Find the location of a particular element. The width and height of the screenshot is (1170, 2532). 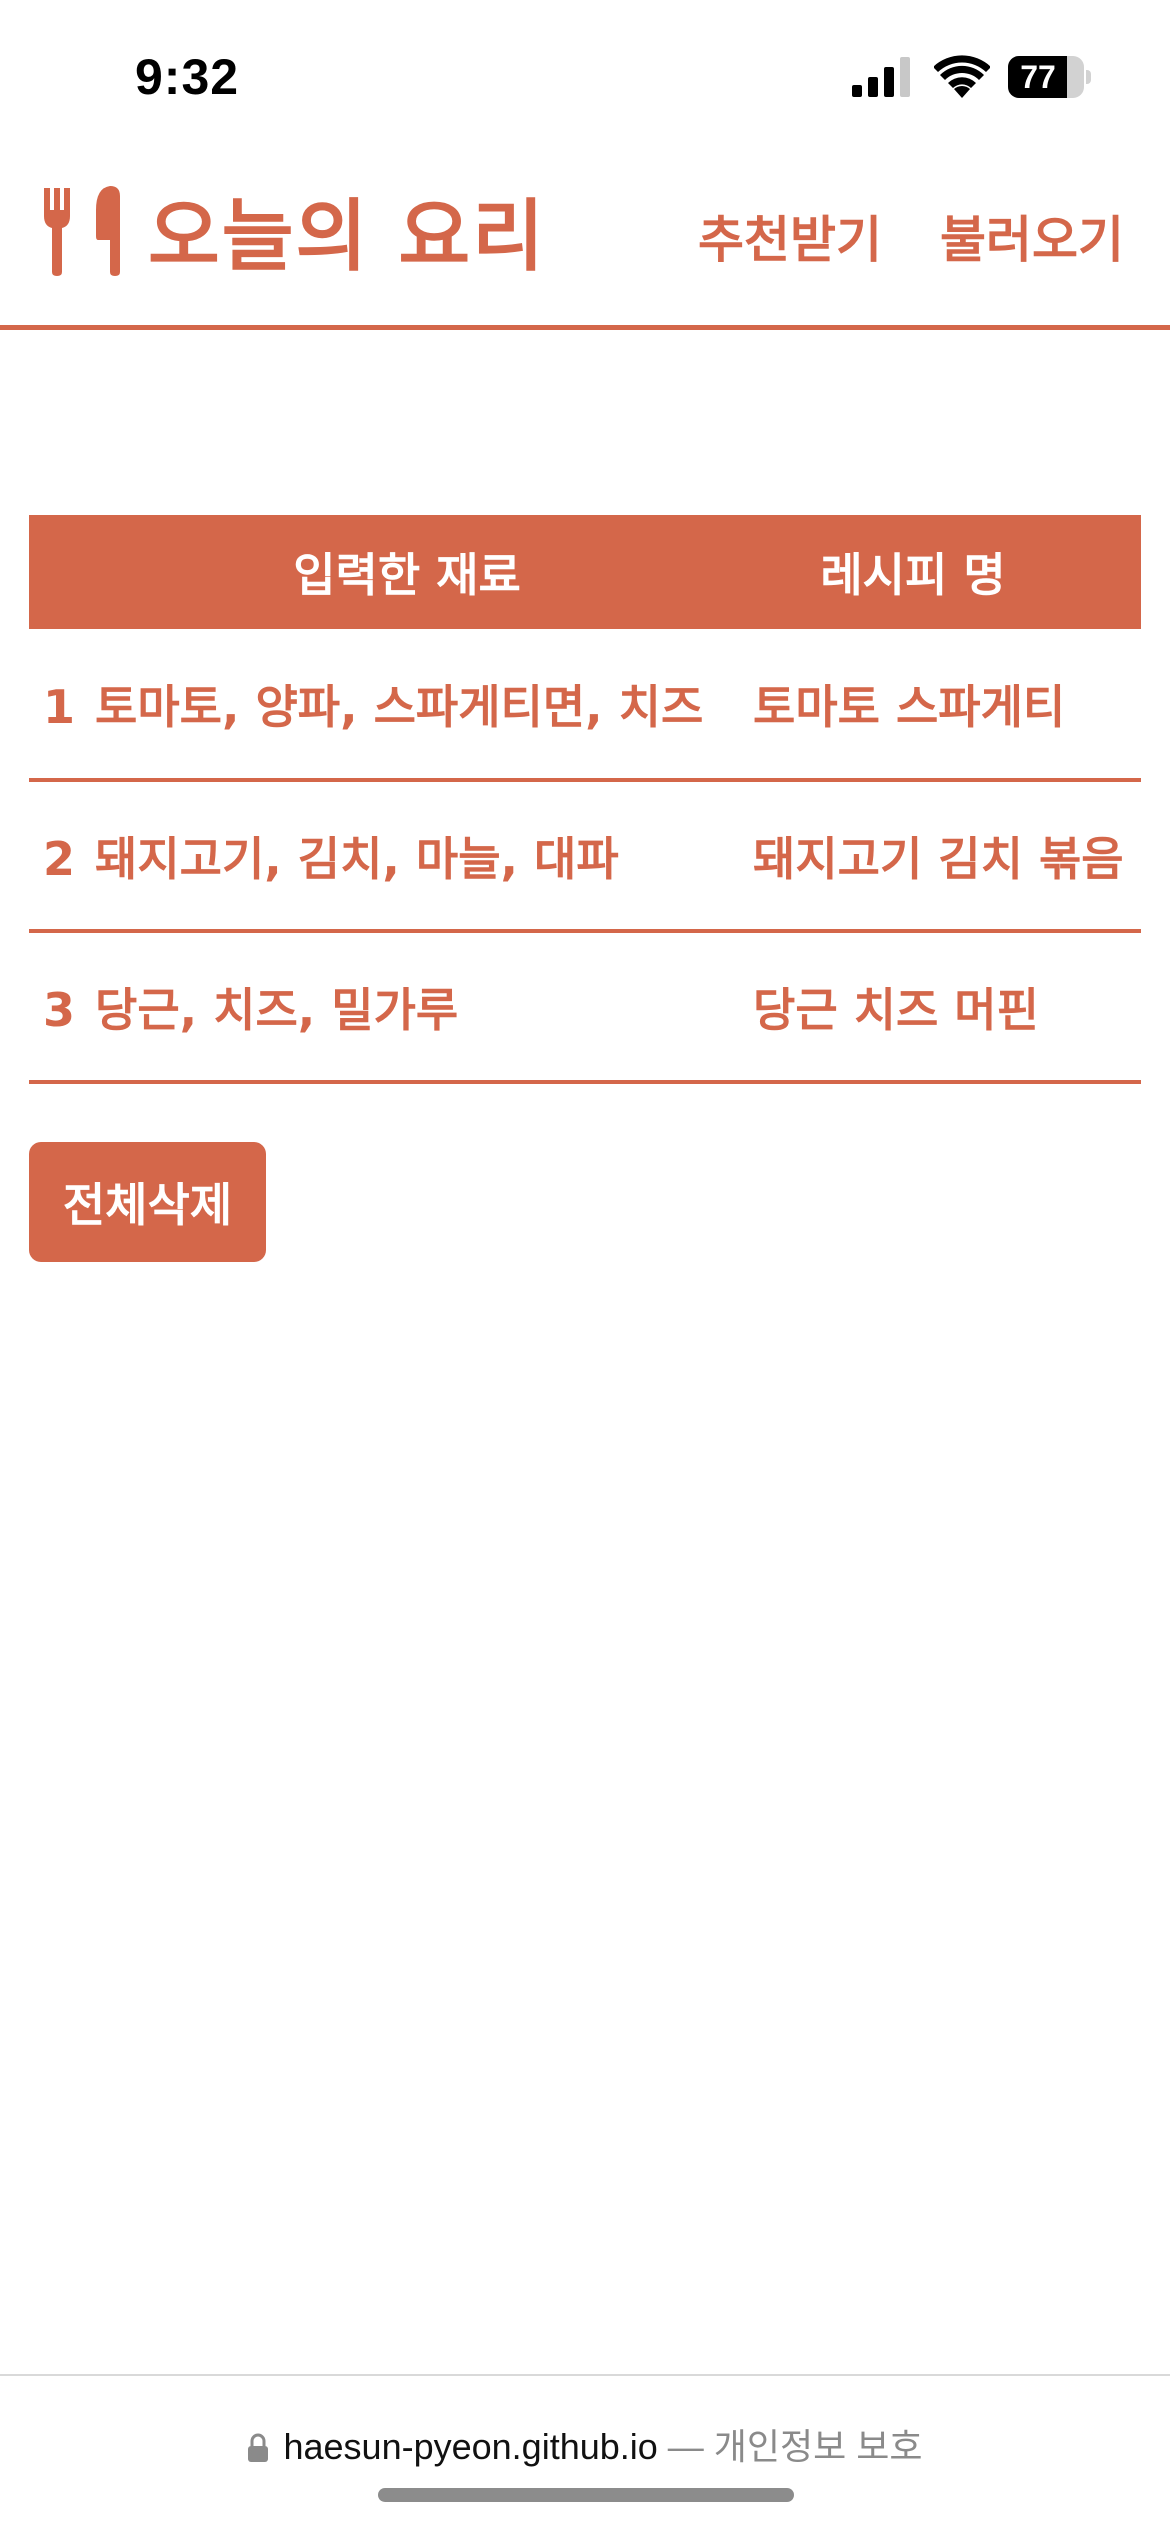

row-number: 3 is located at coordinates (59, 1009).